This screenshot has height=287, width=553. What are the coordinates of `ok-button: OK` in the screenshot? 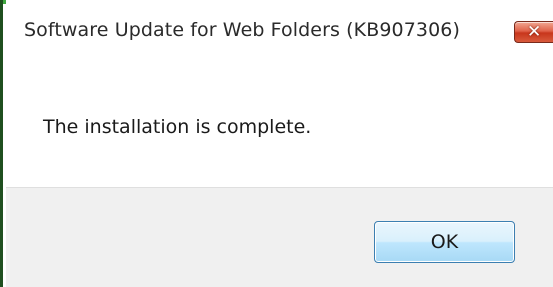 It's located at (444, 242).